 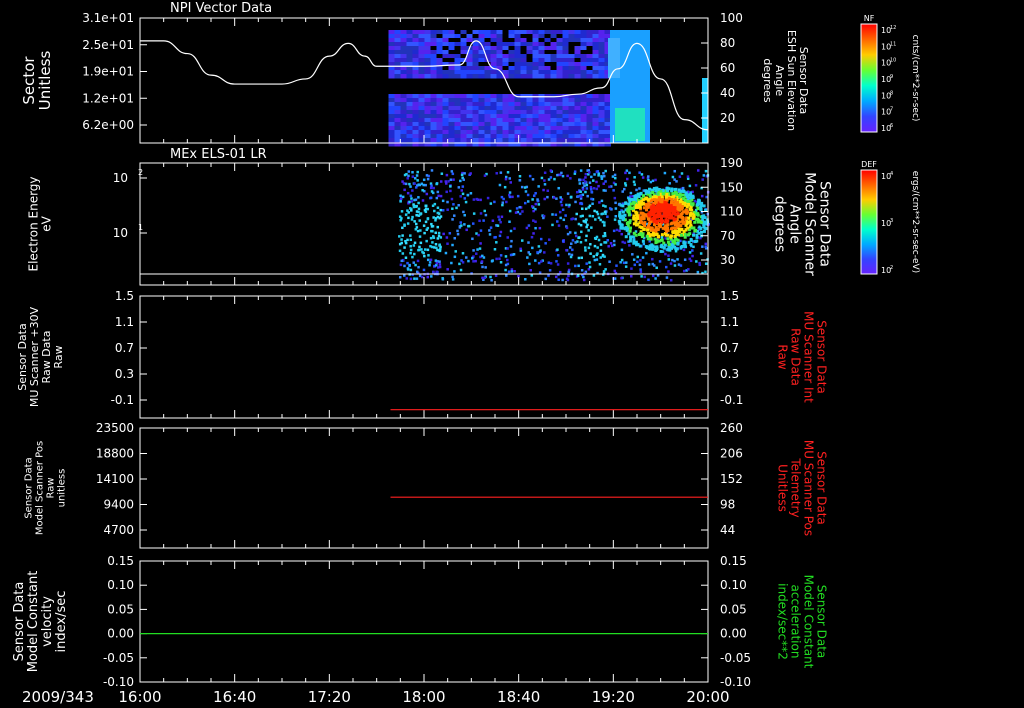 What do you see at coordinates (783, 621) in the screenshot?
I see `right-axis-label: index/sec**2` at bounding box center [783, 621].